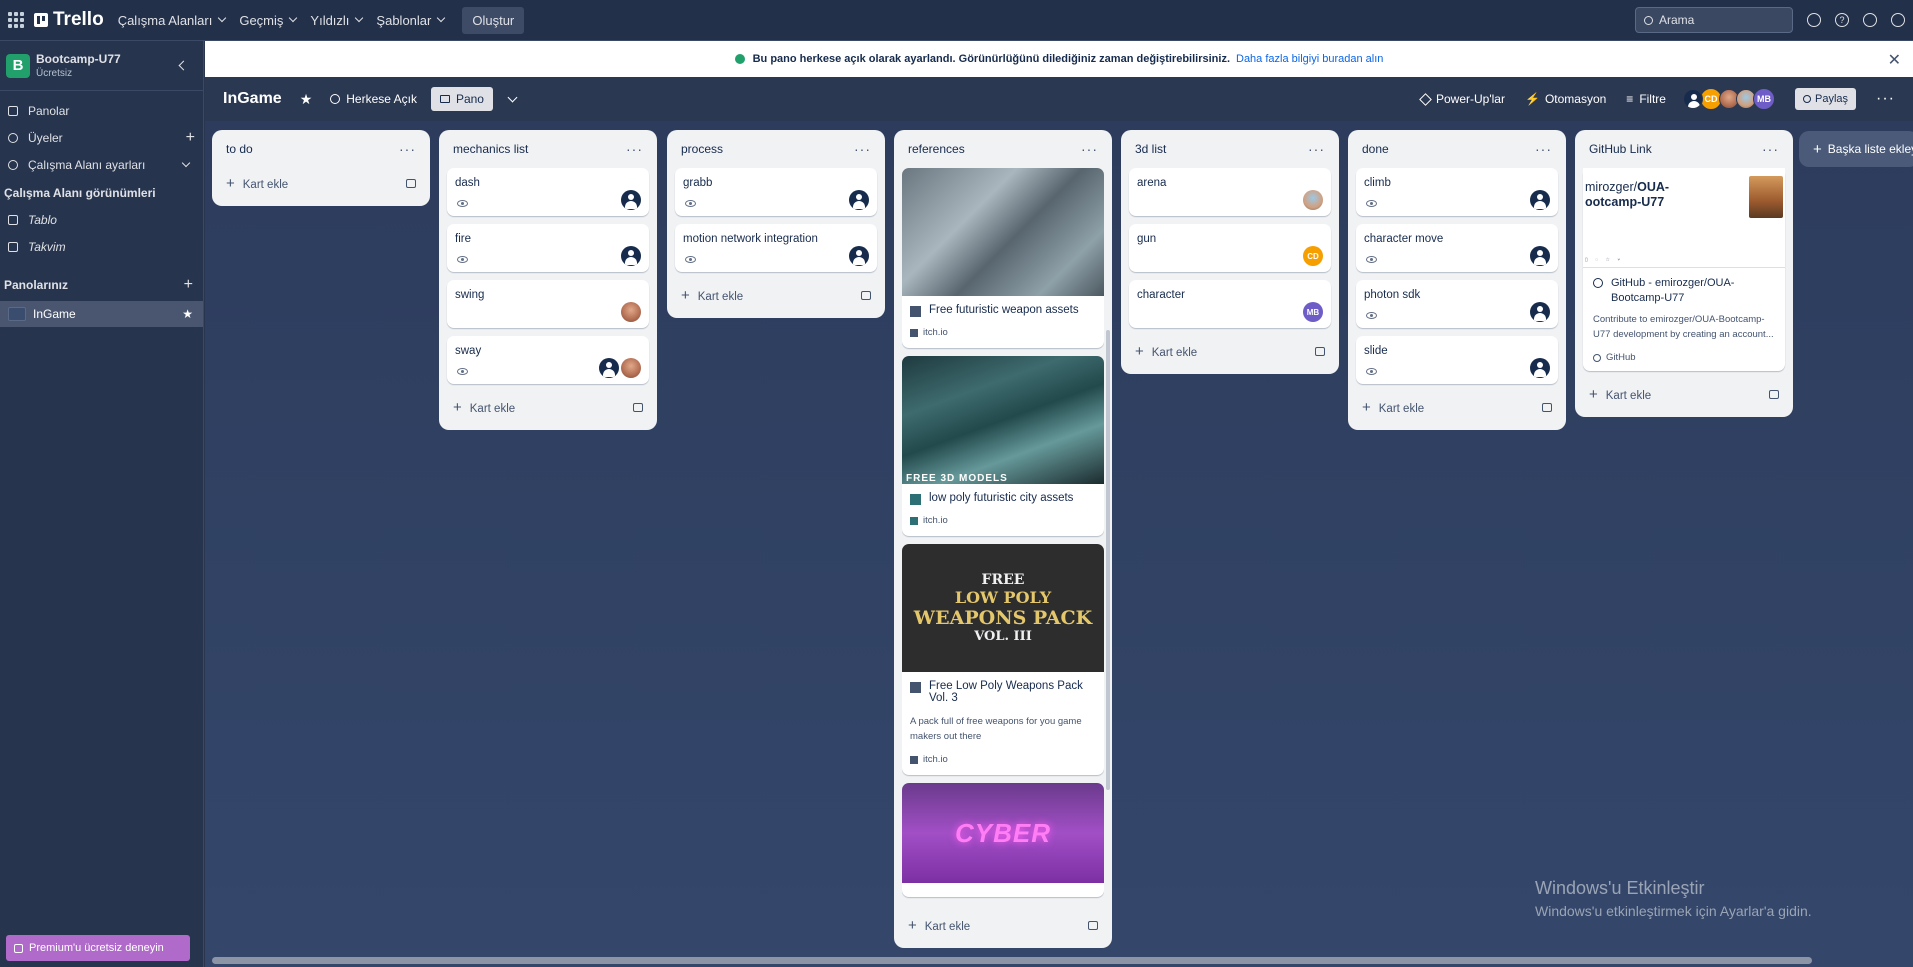 The height and width of the screenshot is (967, 1913). What do you see at coordinates (1457, 304) in the screenshot?
I see `card: photon sdk` at bounding box center [1457, 304].